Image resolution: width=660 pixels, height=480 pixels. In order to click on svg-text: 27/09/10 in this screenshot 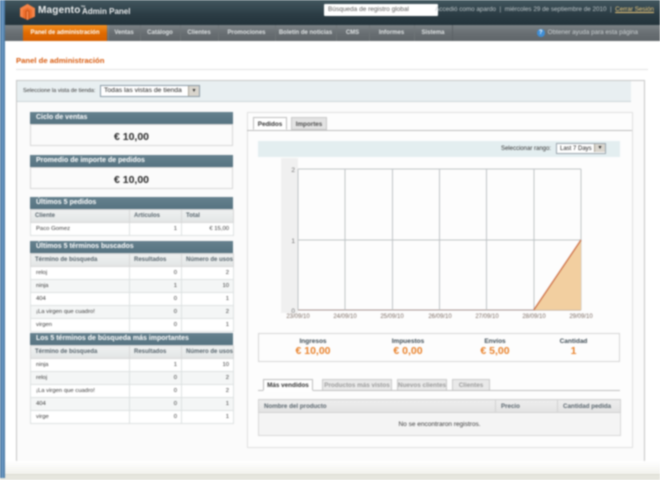, I will do `click(487, 317)`.